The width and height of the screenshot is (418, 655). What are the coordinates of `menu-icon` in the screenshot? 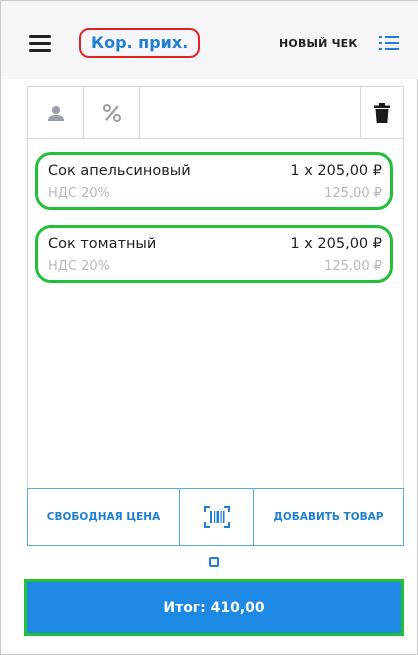 It's located at (40, 43).